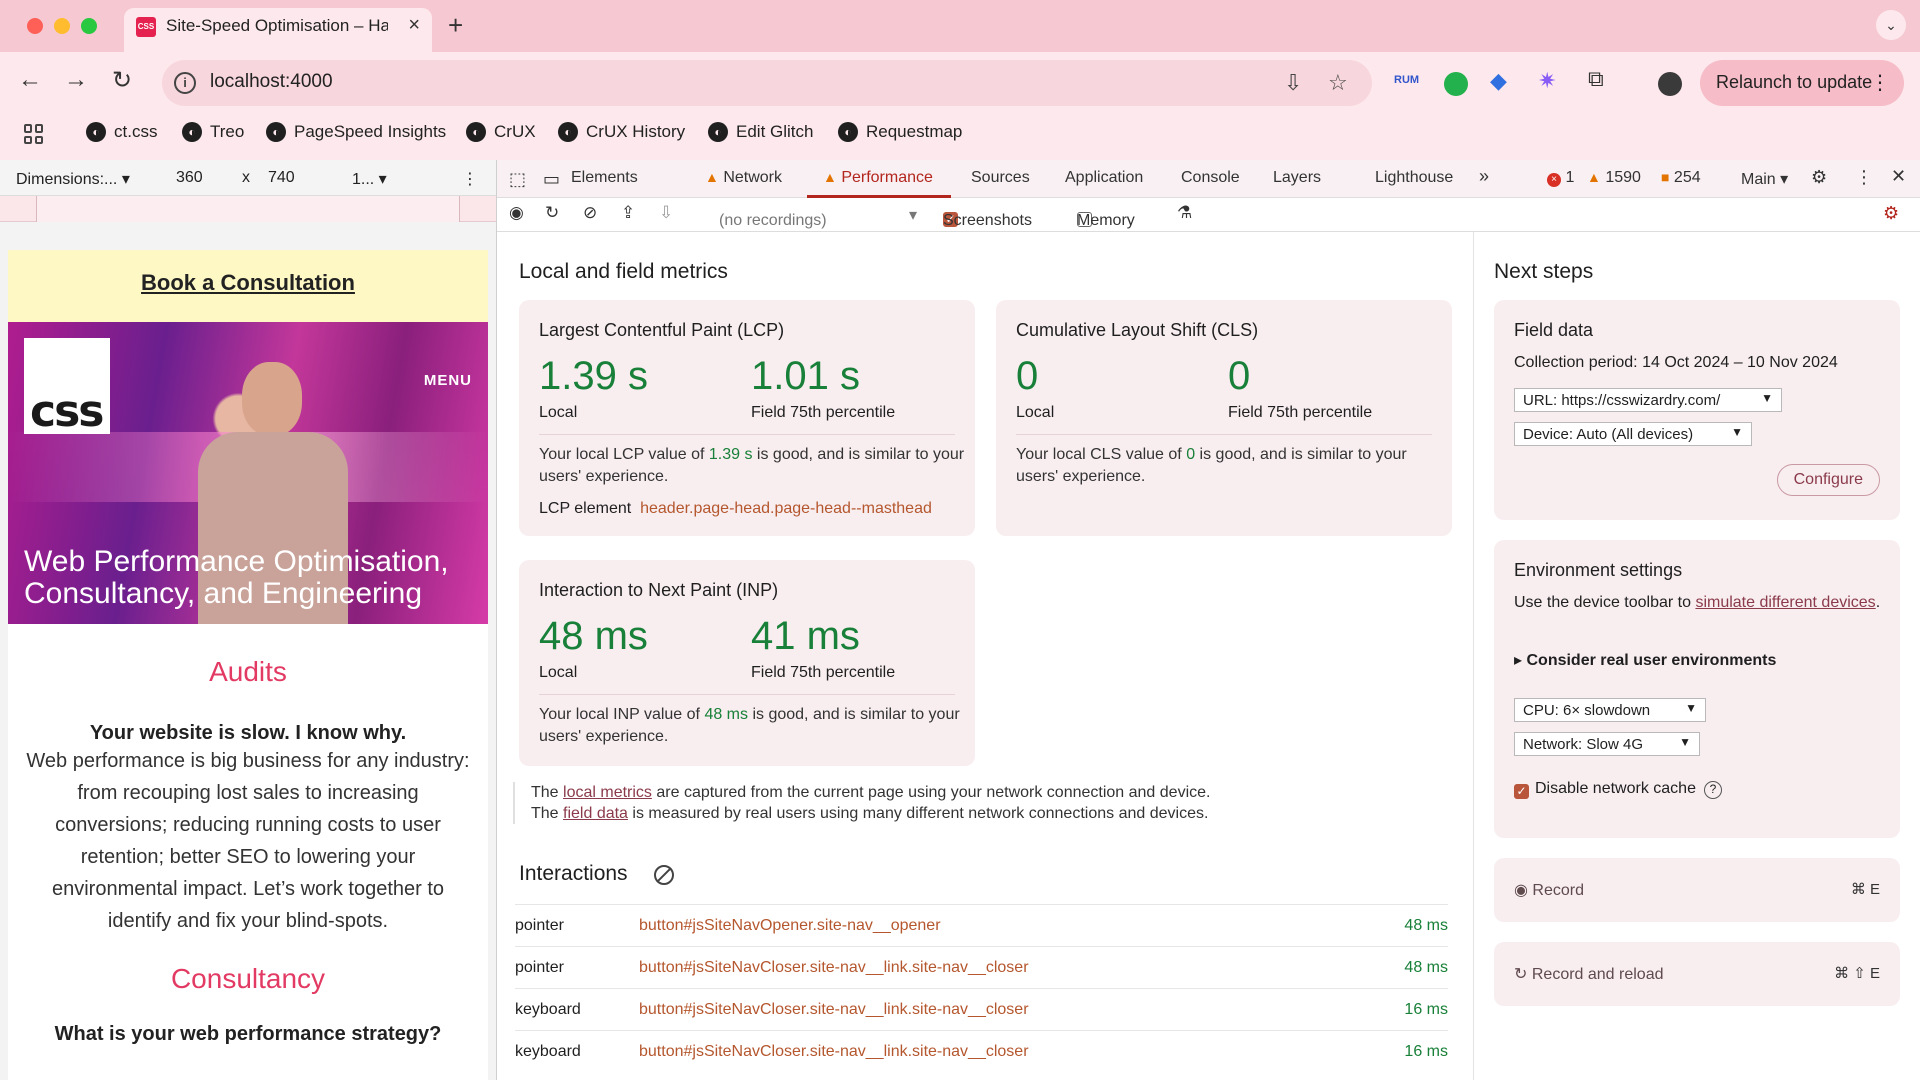  What do you see at coordinates (1819, 177) in the screenshot?
I see `settings-gear-icon: ⚙` at bounding box center [1819, 177].